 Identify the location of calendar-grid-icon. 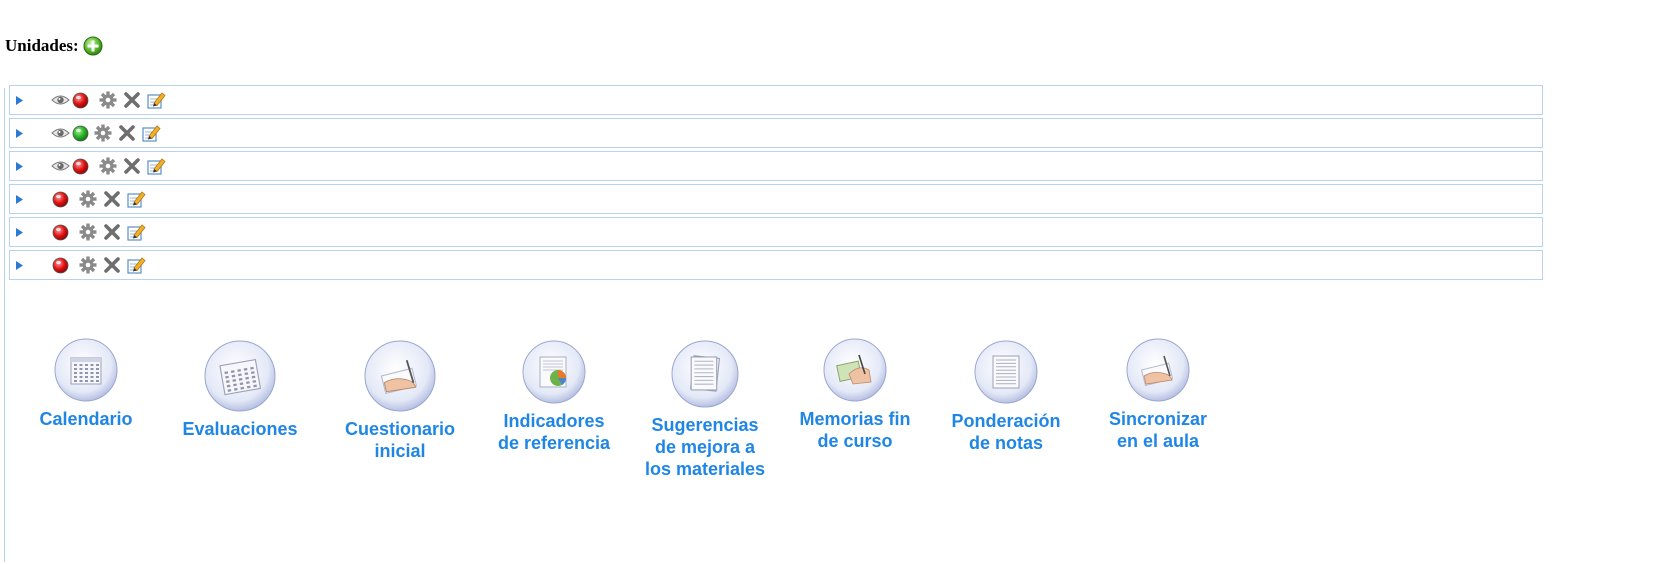
(240, 376).